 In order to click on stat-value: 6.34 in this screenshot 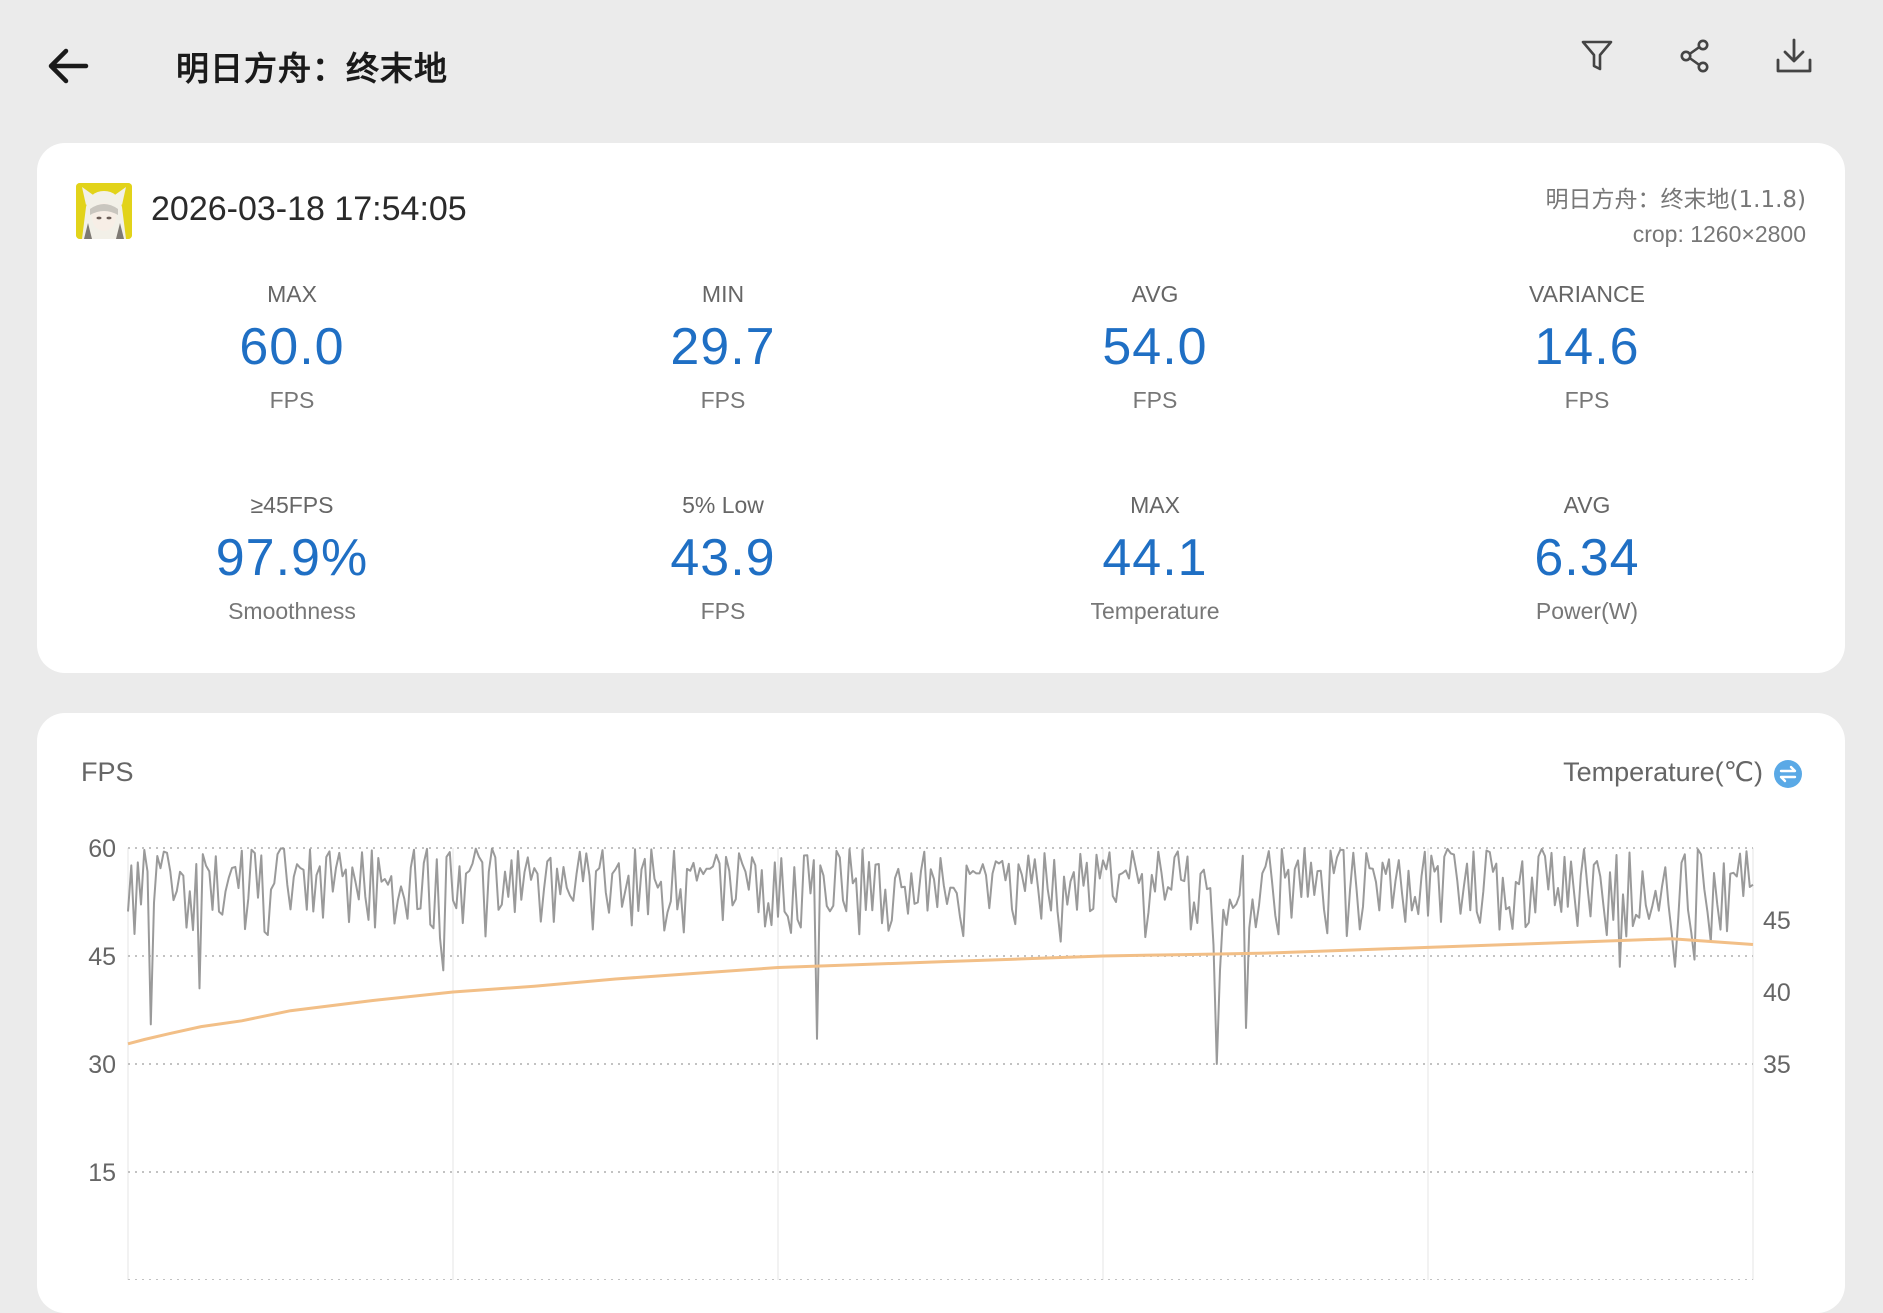, I will do `click(1587, 558)`.